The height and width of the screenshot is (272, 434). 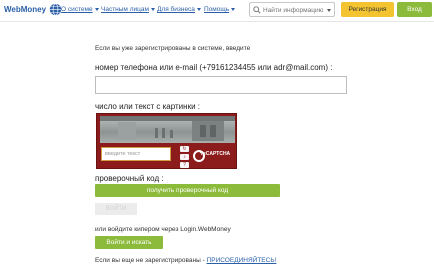 What do you see at coordinates (129, 242) in the screenshot?
I see `login-and-search-button: Войти и искать` at bounding box center [129, 242].